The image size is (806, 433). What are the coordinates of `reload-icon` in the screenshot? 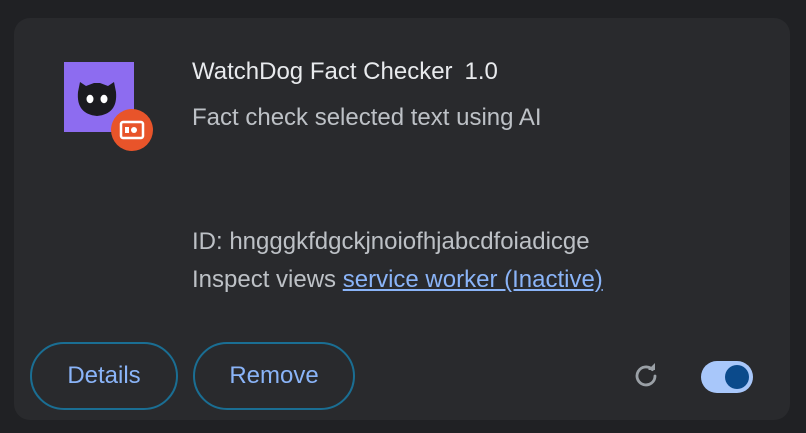 It's located at (646, 376).